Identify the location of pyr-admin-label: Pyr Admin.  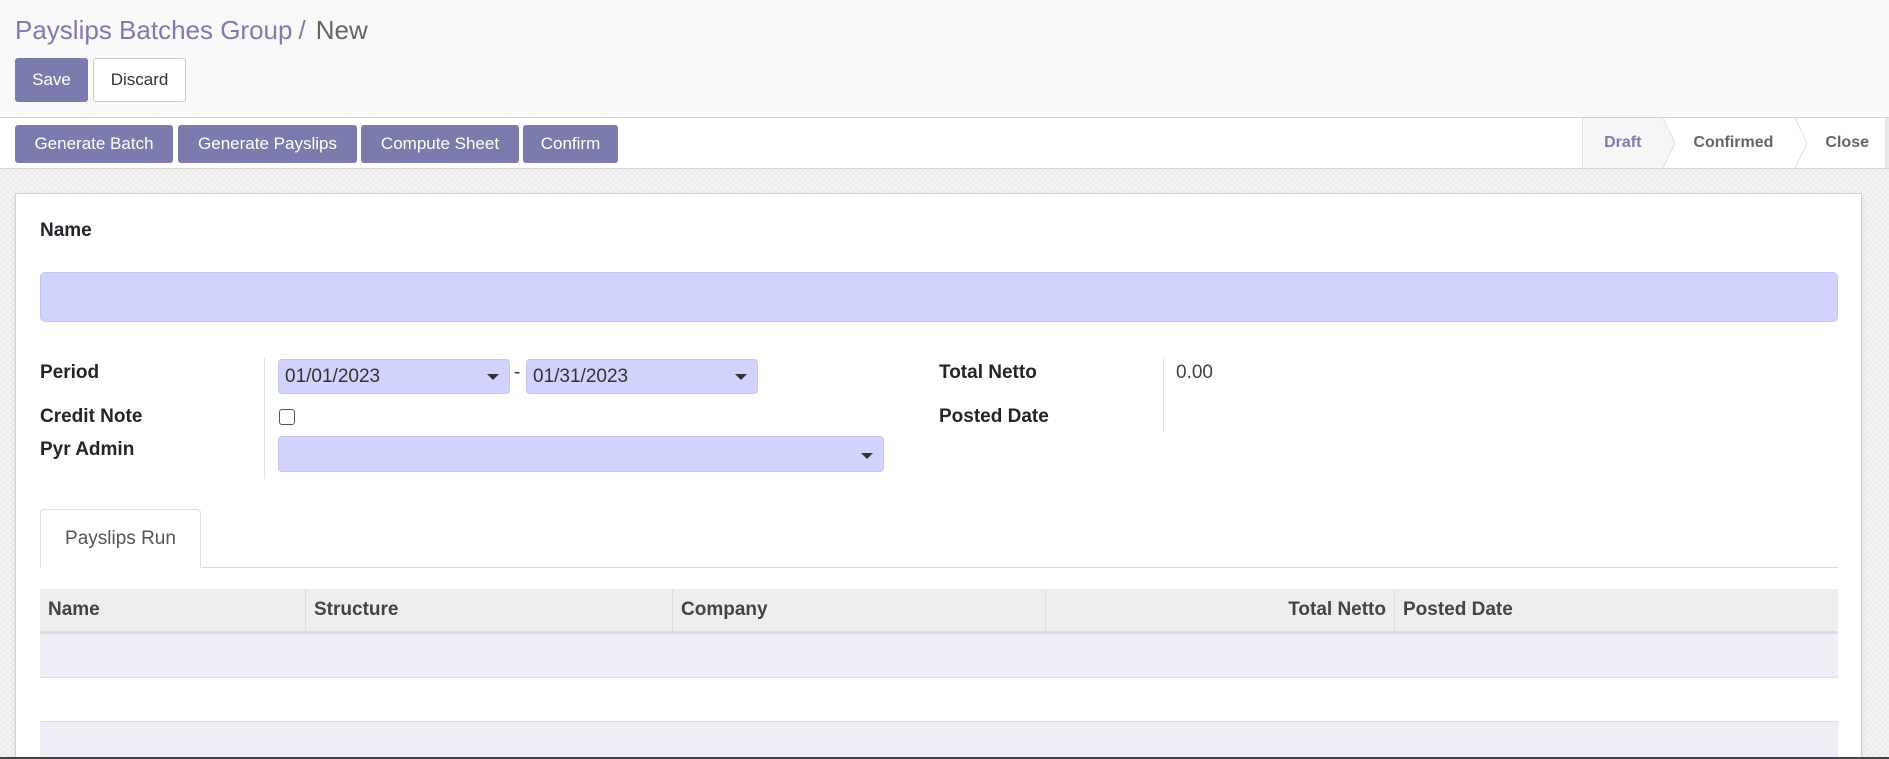
(87, 449).